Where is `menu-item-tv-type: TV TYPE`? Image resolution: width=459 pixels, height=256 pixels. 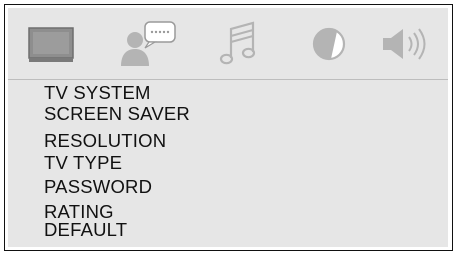 menu-item-tv-type: TV TYPE is located at coordinates (83, 163).